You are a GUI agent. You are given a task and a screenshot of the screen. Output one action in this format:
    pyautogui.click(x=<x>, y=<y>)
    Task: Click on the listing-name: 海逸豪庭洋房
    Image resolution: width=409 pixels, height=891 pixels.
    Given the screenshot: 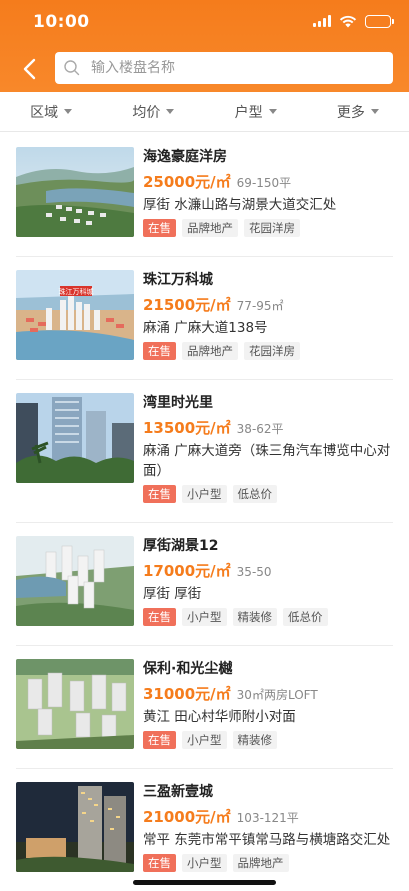 What is the action you would take?
    pyautogui.click(x=185, y=157)
    